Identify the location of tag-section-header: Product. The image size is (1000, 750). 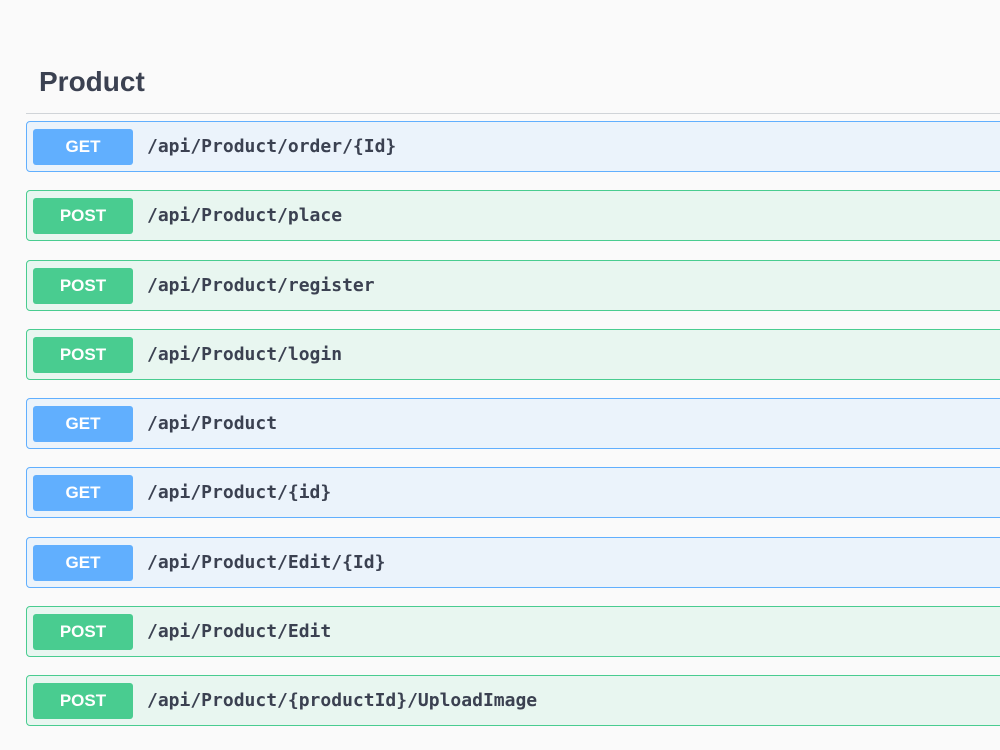
(513, 83).